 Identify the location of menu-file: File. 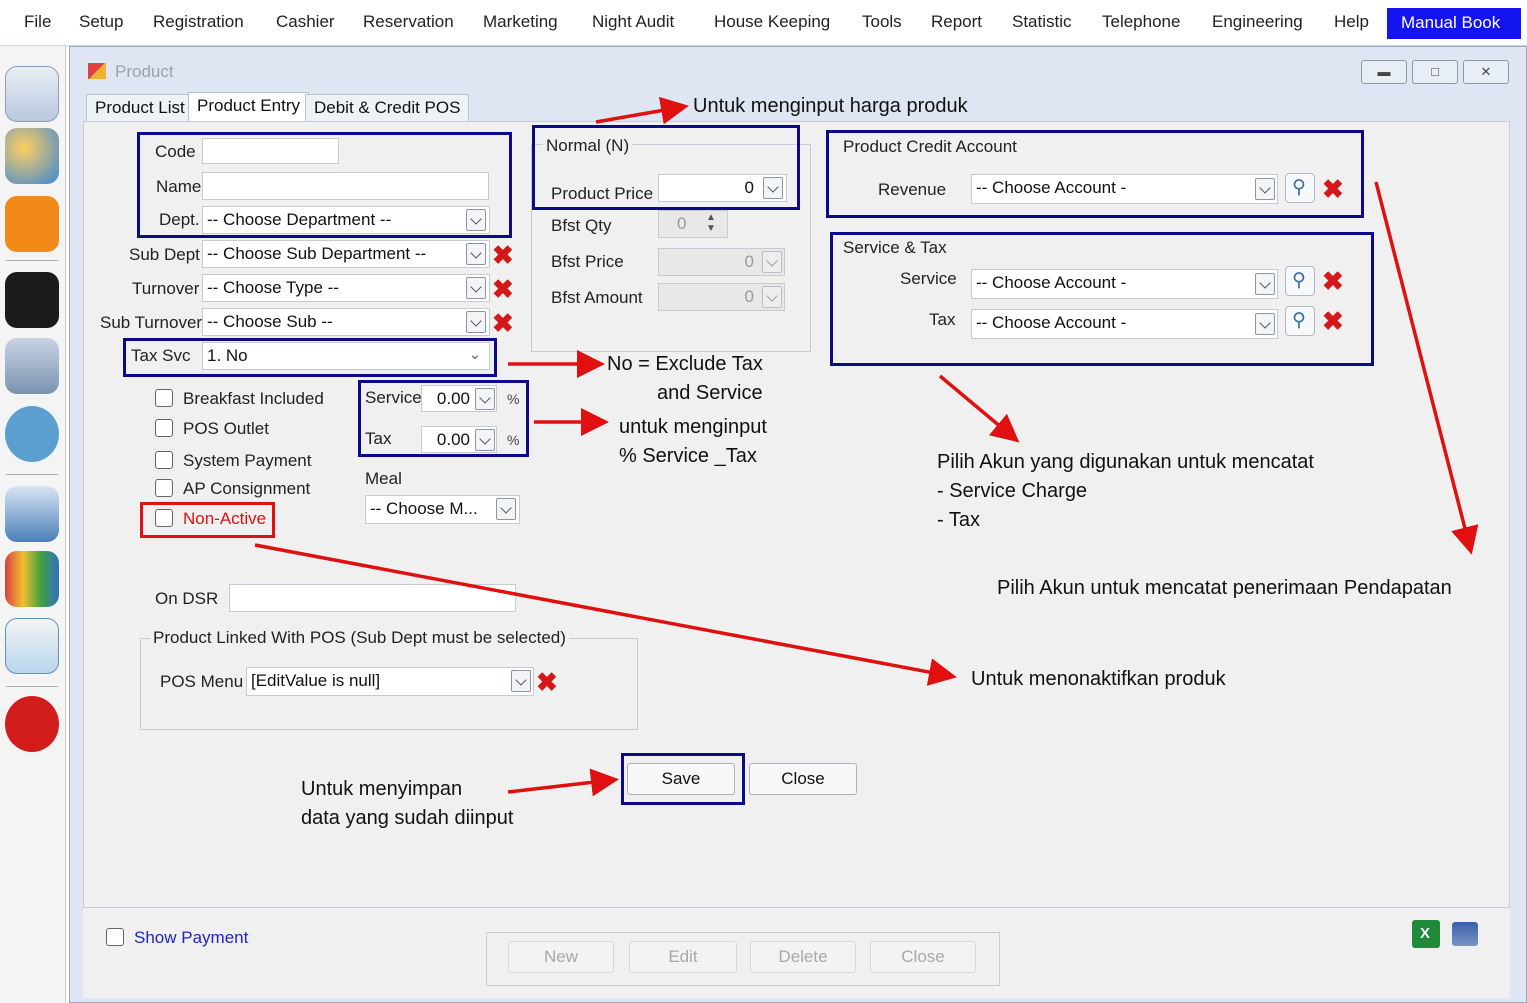
(37, 22).